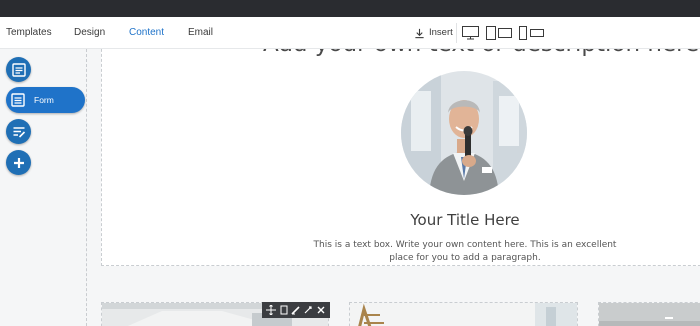  I want to click on workshop-image, so click(463, 314).